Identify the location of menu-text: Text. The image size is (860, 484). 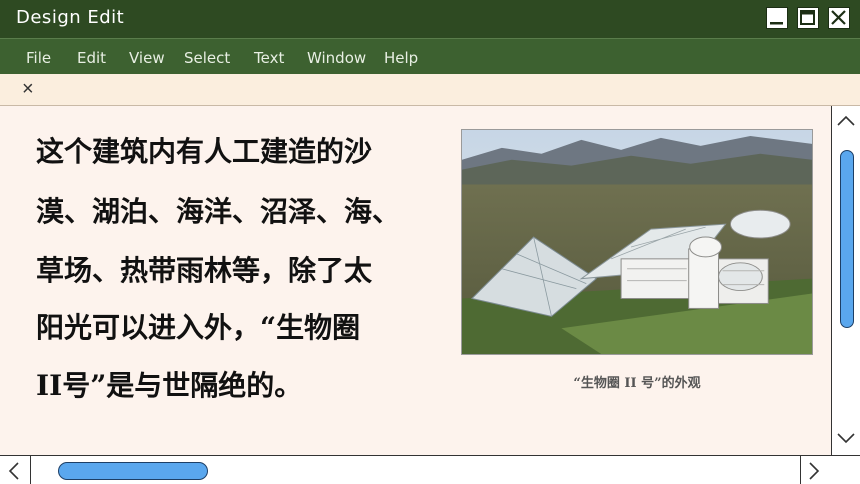
(269, 58).